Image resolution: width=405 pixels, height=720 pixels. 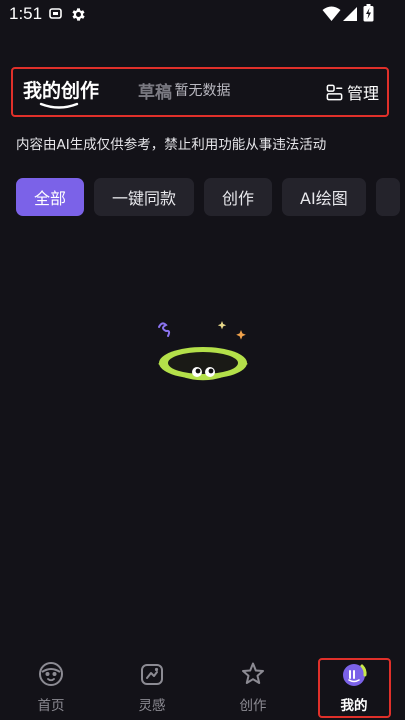 What do you see at coordinates (171, 145) in the screenshot?
I see `ai-disclaimer: 内容由AI生成仅供参考，禁止利用功能从事违法活动` at bounding box center [171, 145].